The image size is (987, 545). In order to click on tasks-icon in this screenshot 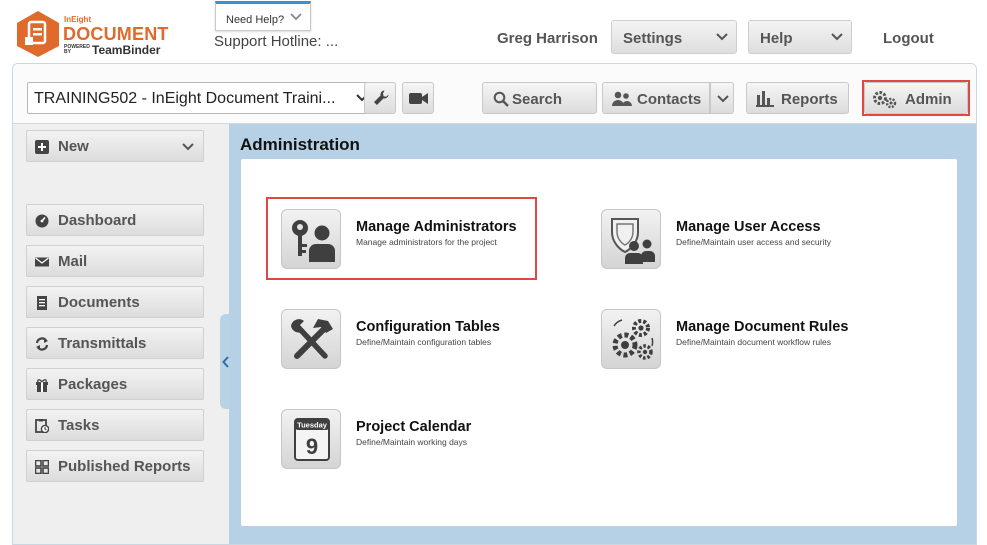, I will do `click(42, 426)`.